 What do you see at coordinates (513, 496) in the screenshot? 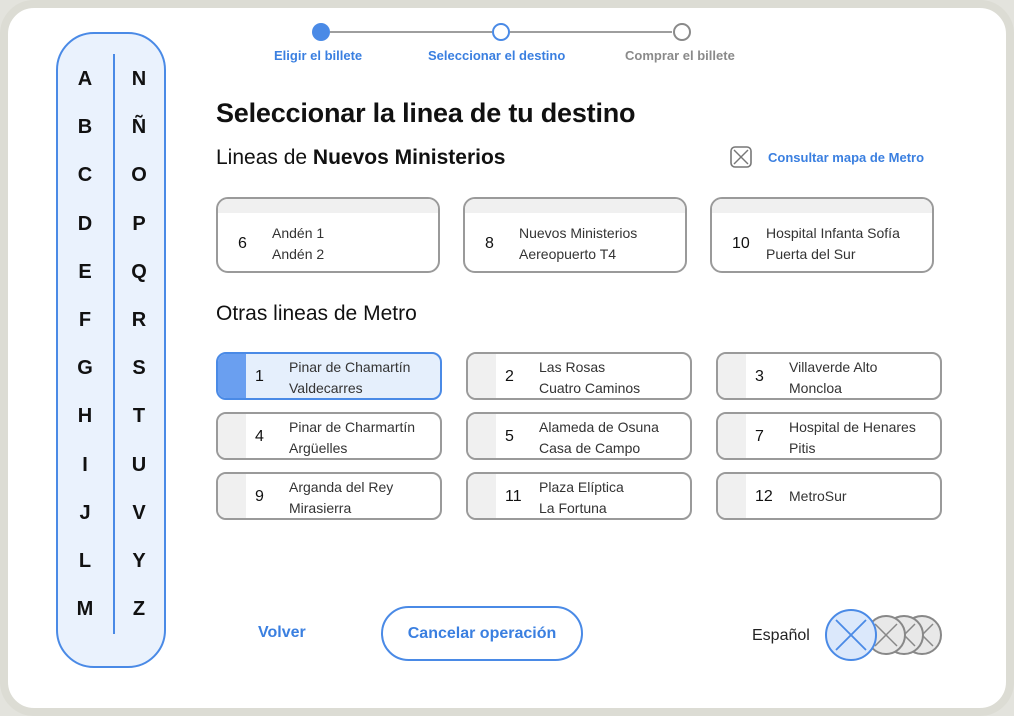
I see `line-number: 11` at bounding box center [513, 496].